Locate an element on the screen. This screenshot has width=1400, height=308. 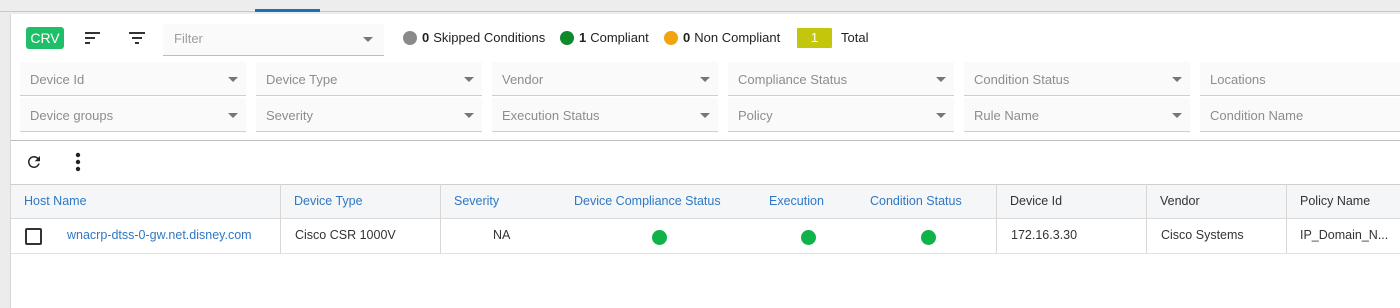
col-device-type: Device Type is located at coordinates (328, 202).